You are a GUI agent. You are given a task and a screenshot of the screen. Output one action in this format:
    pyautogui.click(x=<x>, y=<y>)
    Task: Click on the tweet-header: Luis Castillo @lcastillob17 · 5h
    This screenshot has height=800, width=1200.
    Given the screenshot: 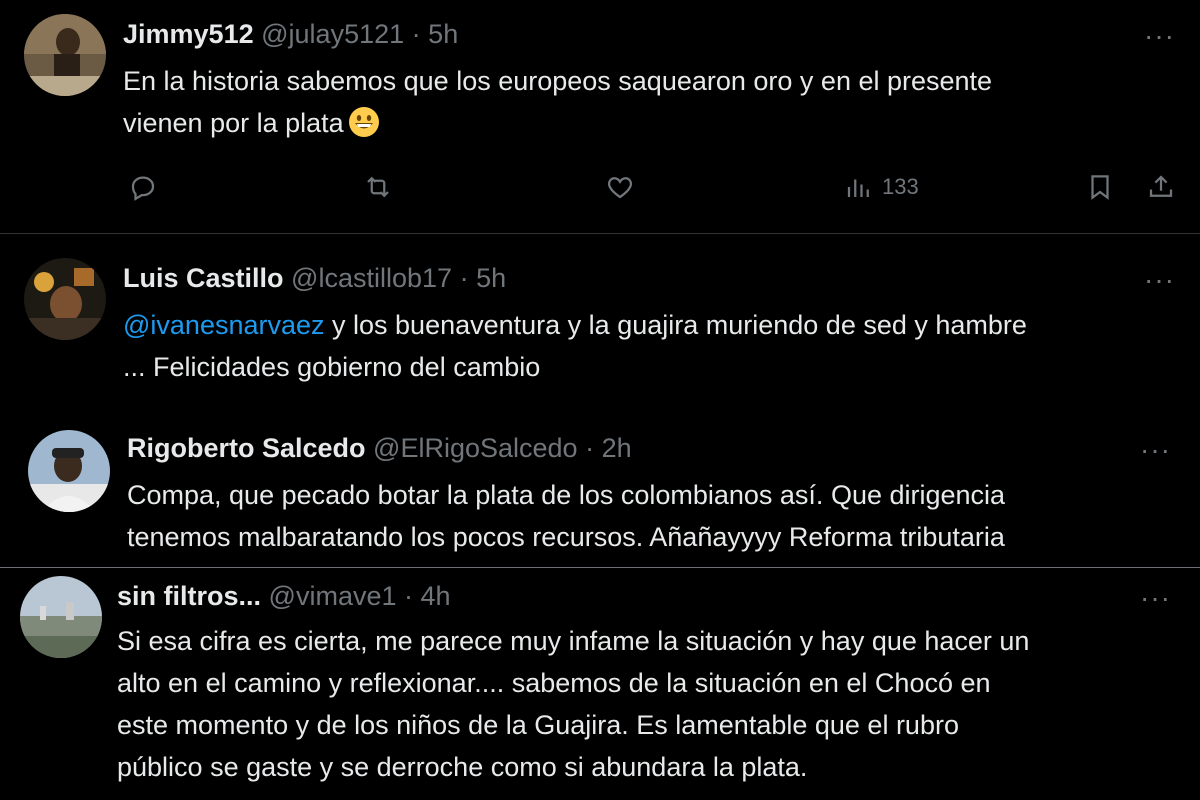 What is the action you would take?
    pyautogui.click(x=314, y=278)
    